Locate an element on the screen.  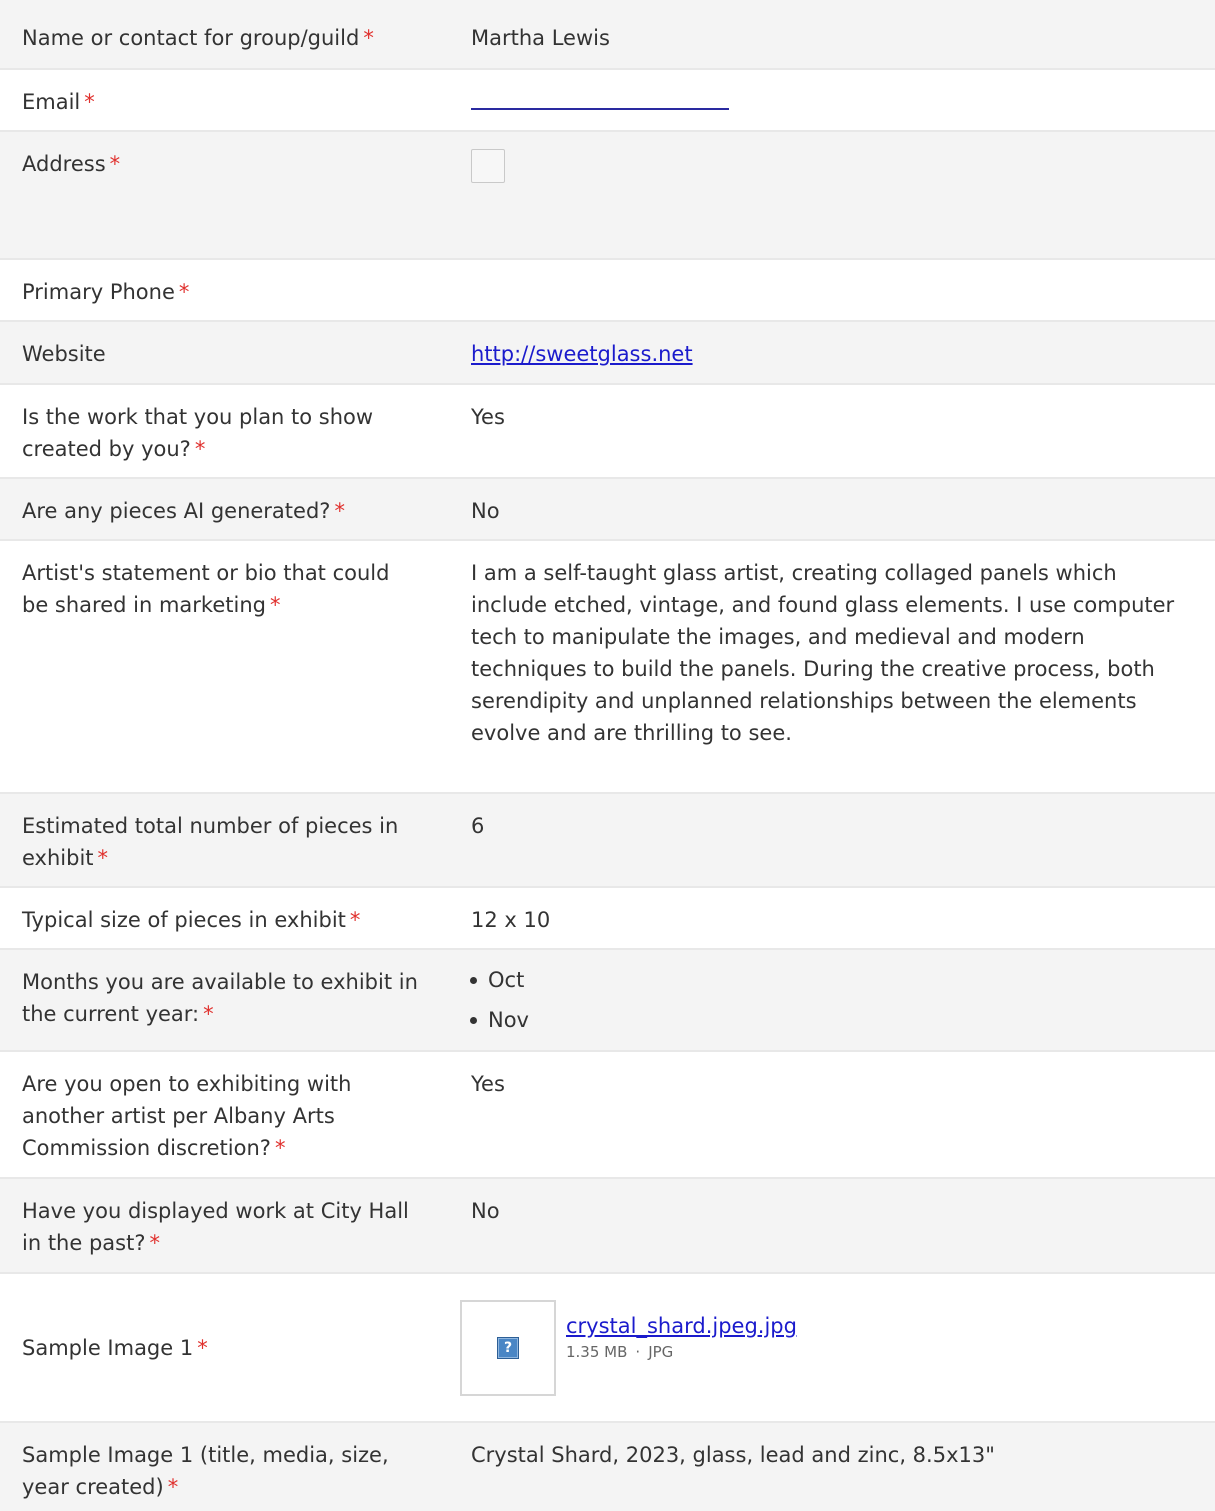
field-value-sample-image-1: ? crystal_shard.jpeg.jpg 1.35 MB · JPG is located at coordinates (830, 1347).